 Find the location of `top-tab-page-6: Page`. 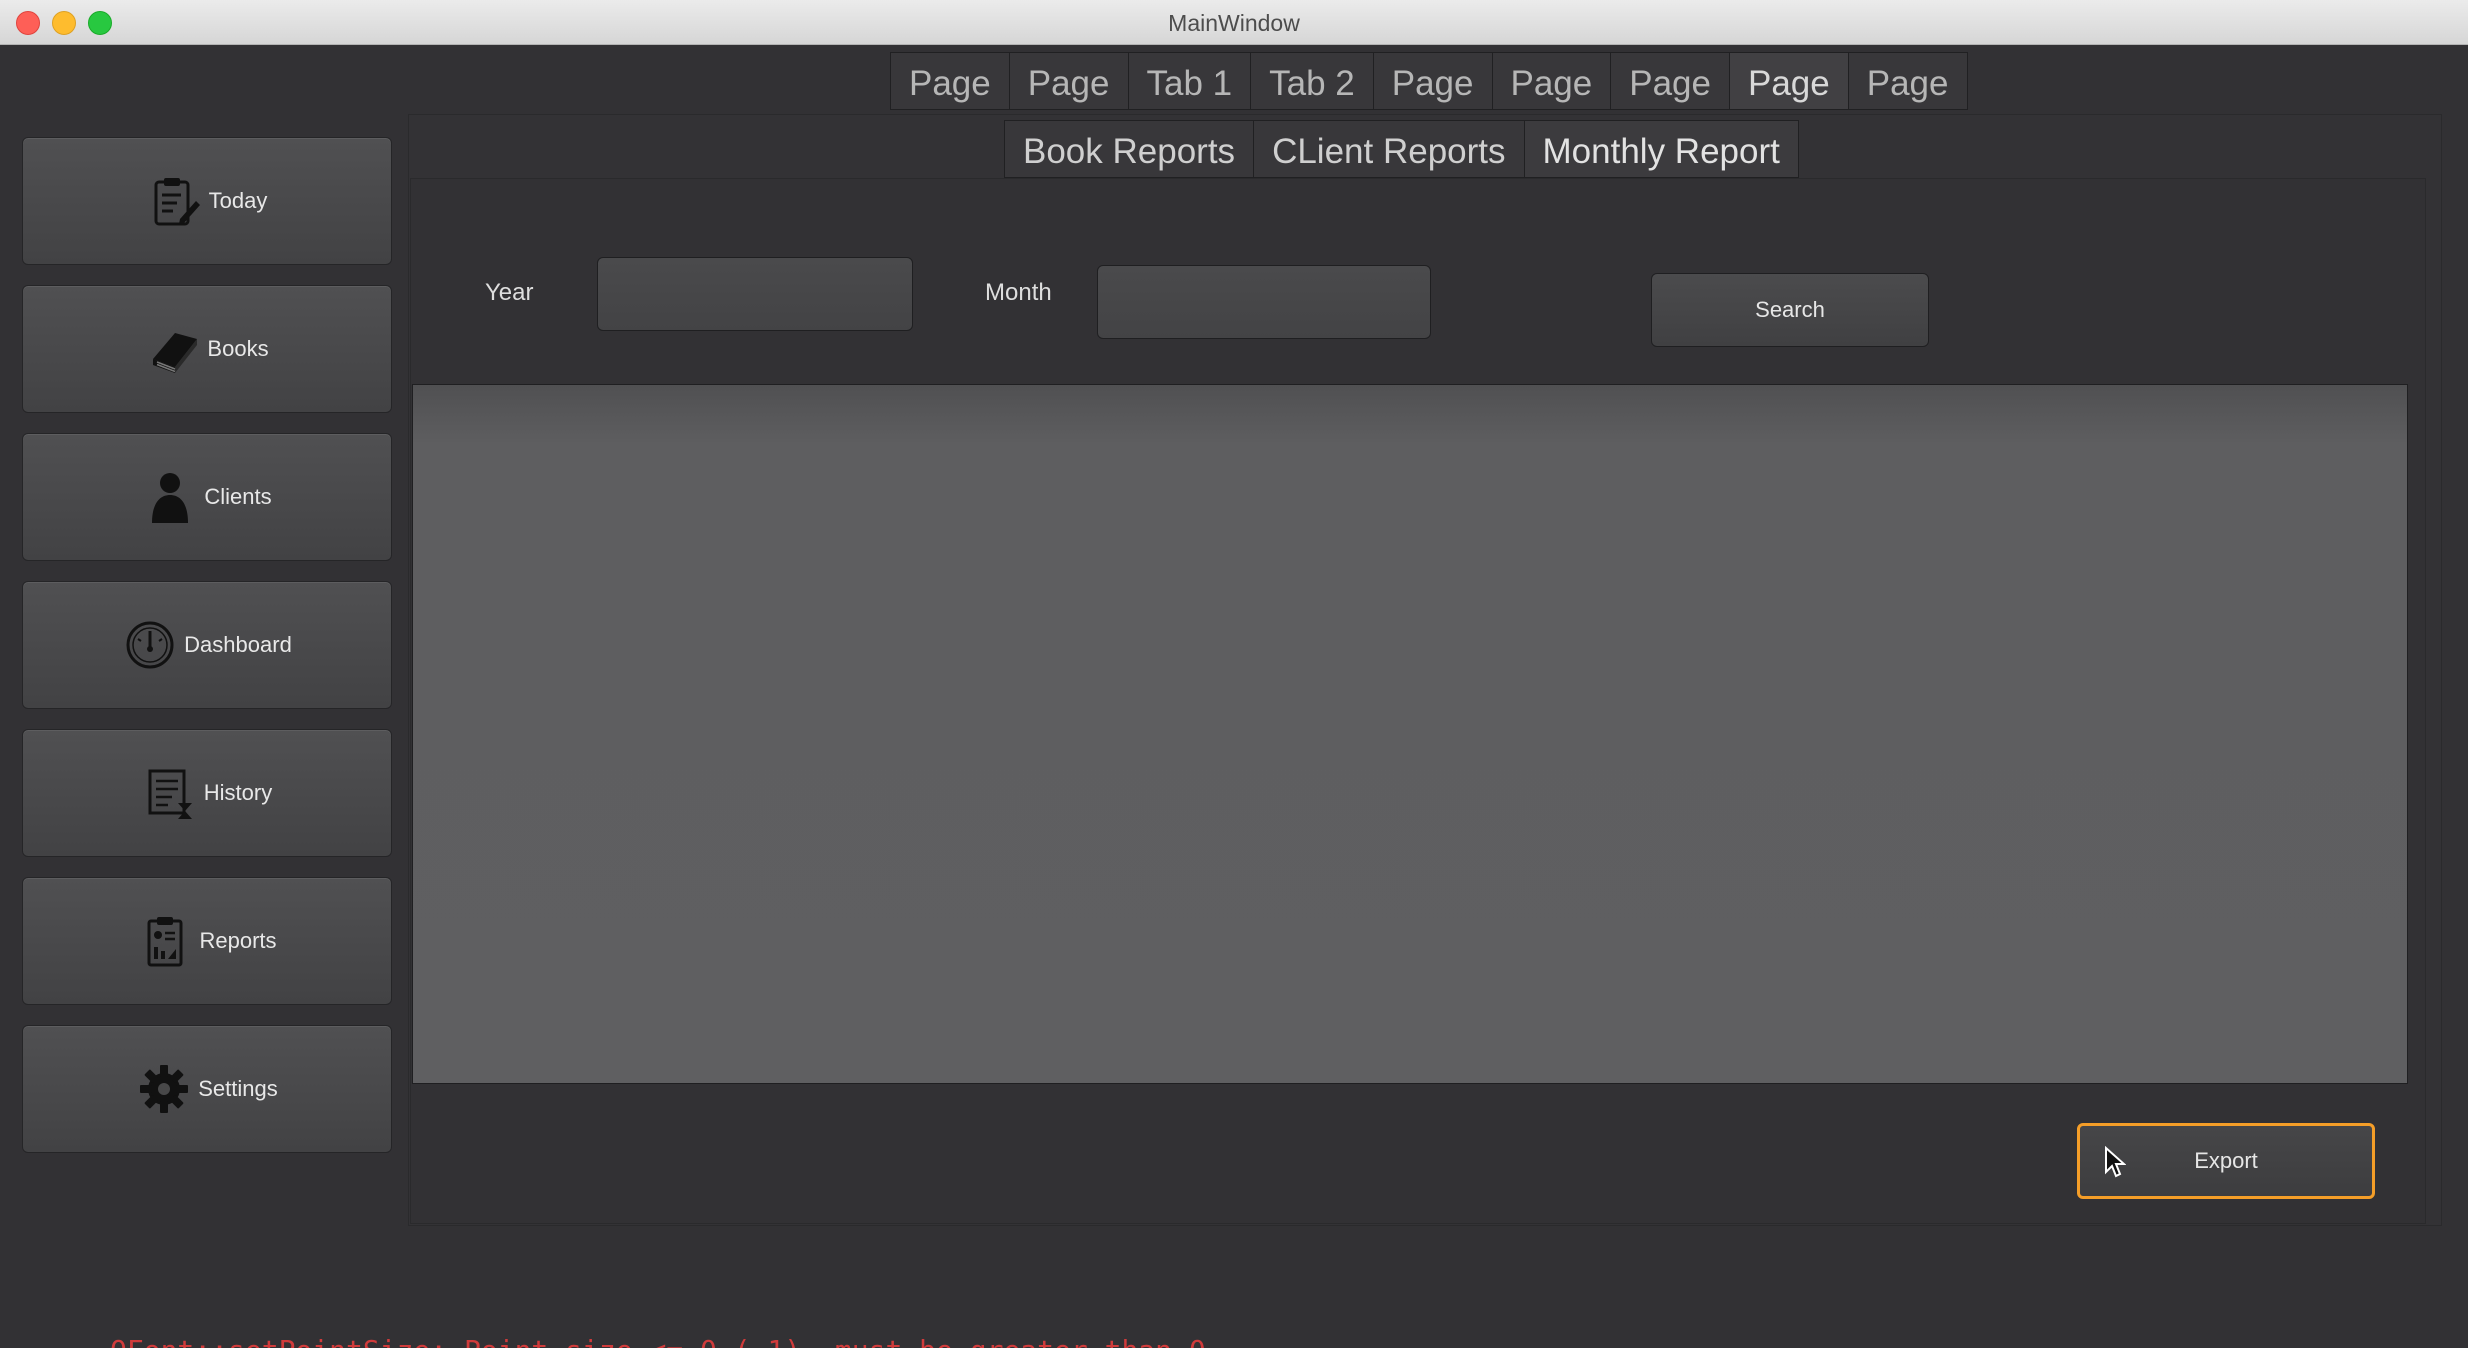

top-tab-page-6: Page is located at coordinates (1552, 81).